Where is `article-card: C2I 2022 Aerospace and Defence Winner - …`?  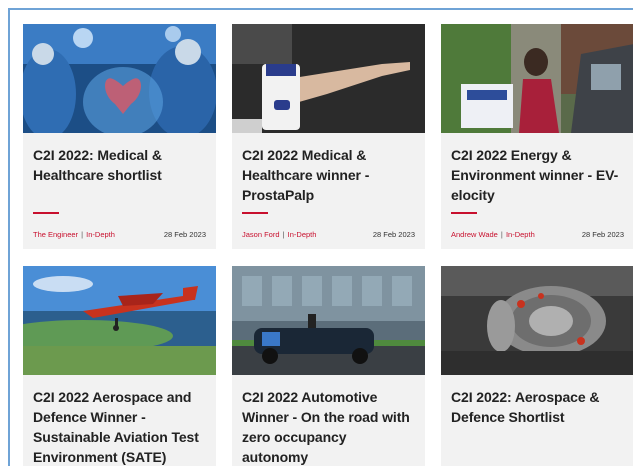
article-card: C2I 2022 Aerospace and Defence Winner - … is located at coordinates (119, 366).